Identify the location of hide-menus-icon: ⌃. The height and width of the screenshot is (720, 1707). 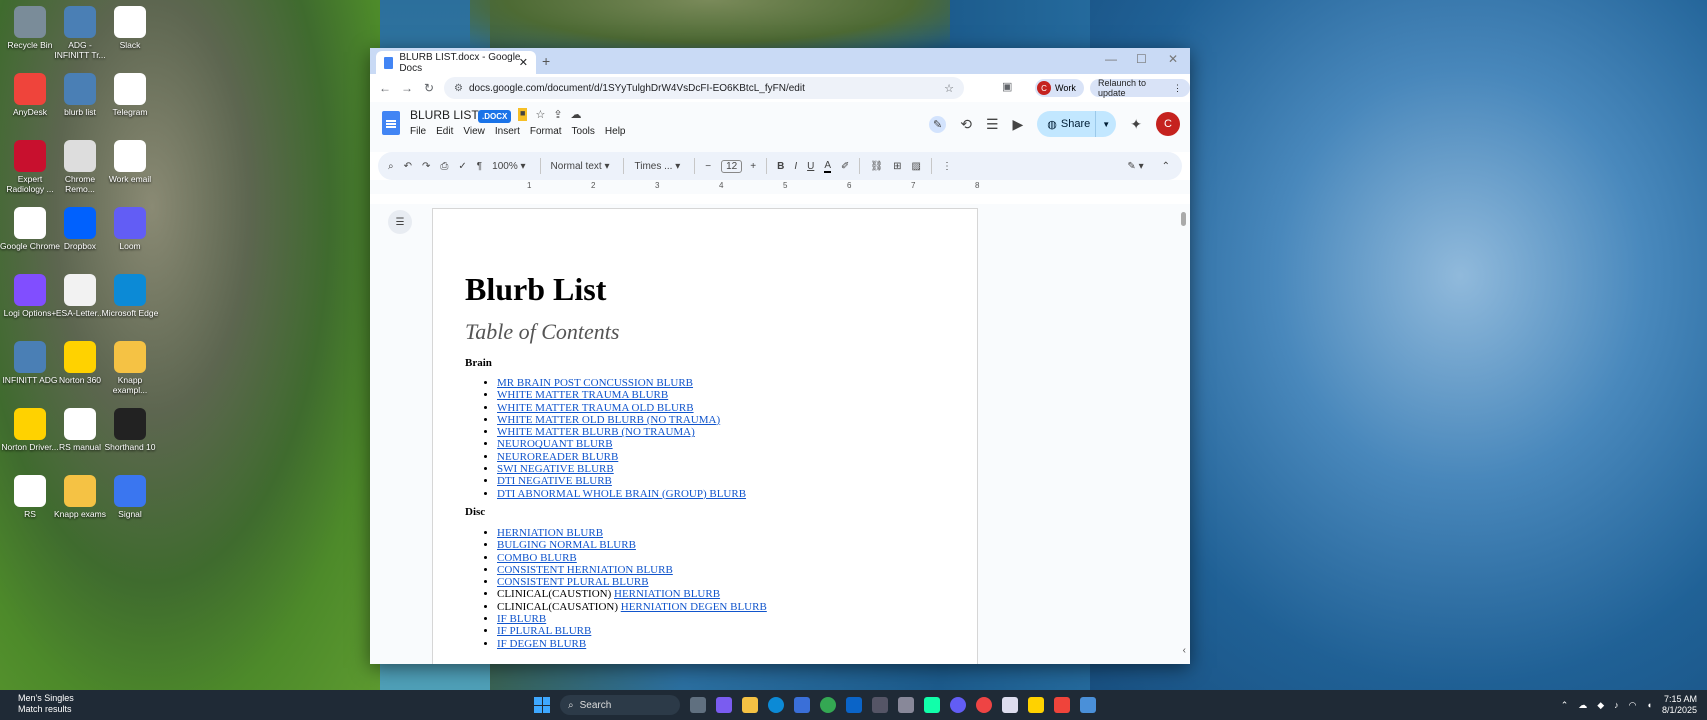
(1166, 166).